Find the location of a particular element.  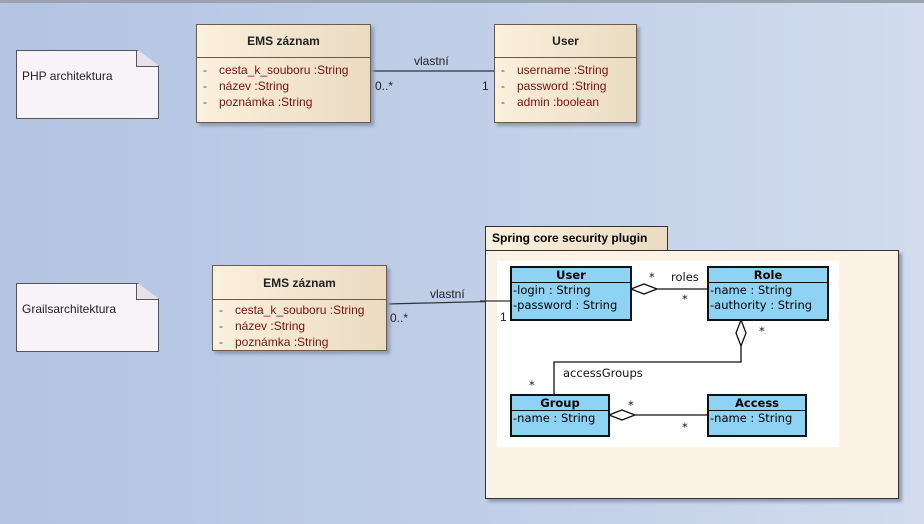

plugin-group-class: Group -name : String is located at coordinates (560, 415).